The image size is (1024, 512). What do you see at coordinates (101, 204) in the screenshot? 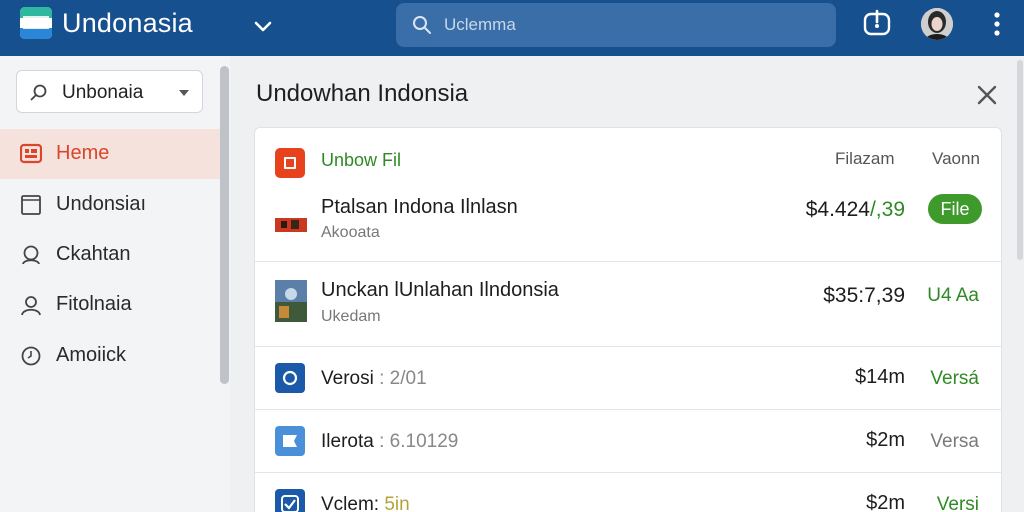
I see `sidebar-item-label: Undonsiaı` at bounding box center [101, 204].